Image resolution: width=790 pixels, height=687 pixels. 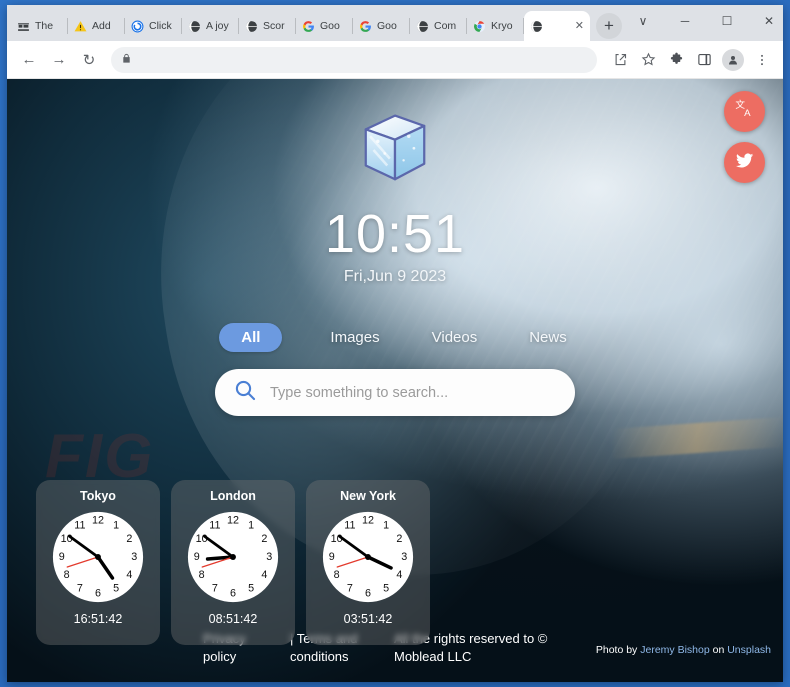 What do you see at coordinates (455, 337) in the screenshot?
I see `search-tab-videos: Videos` at bounding box center [455, 337].